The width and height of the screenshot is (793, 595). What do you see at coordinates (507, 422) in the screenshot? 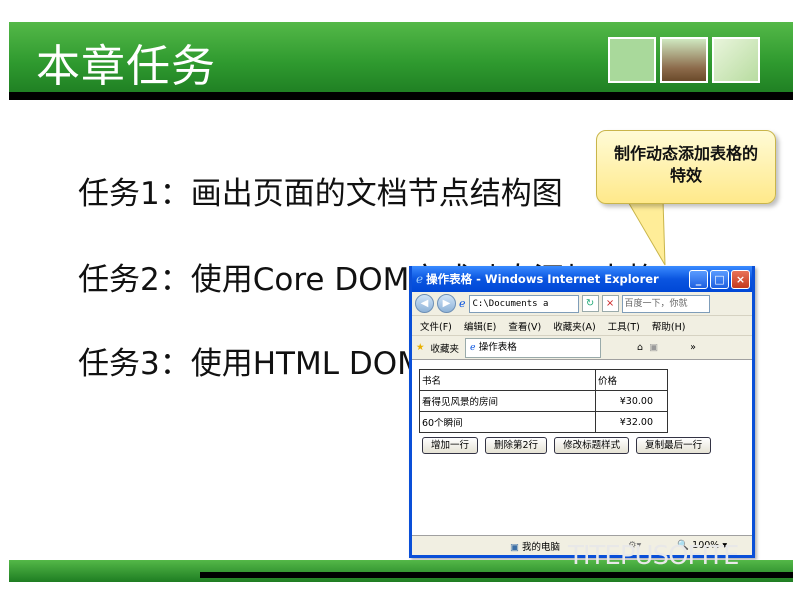
I see `cell-book-name: 60个瞬间` at bounding box center [507, 422].